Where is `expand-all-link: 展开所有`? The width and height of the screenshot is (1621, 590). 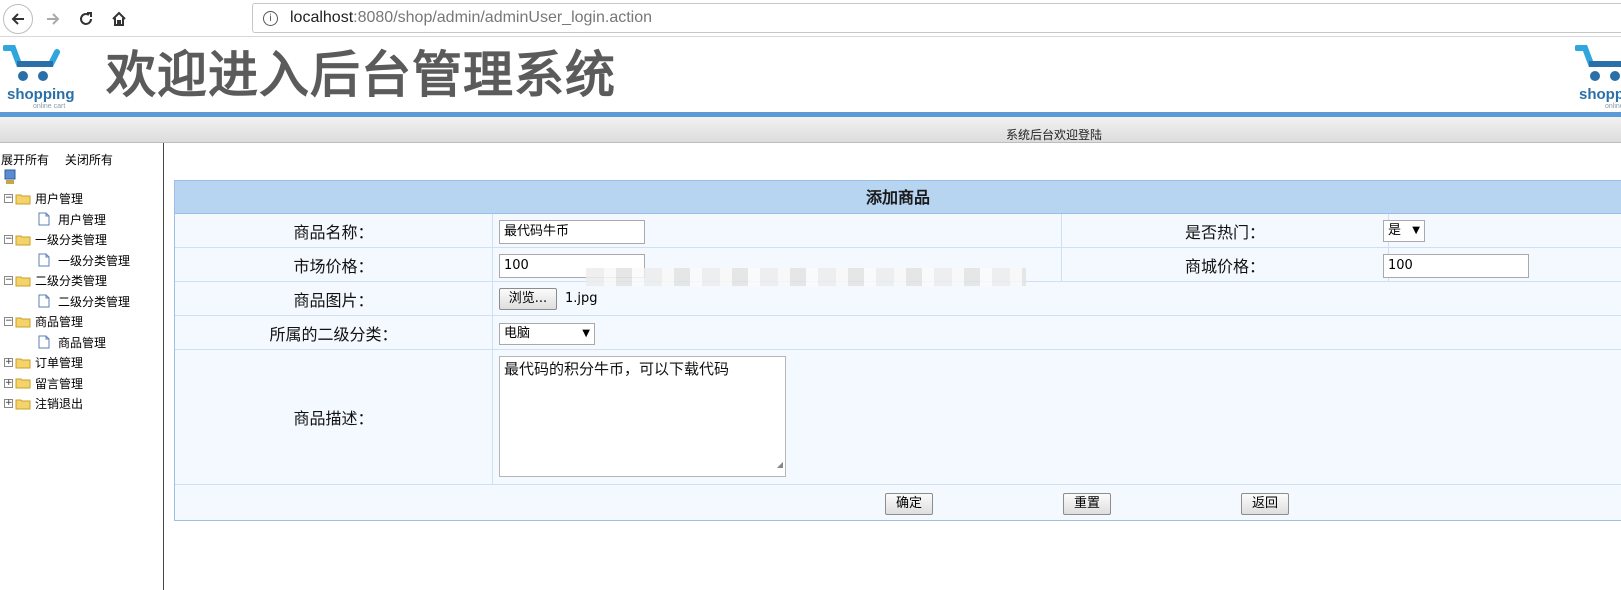
expand-all-link: 展开所有 is located at coordinates (25, 160).